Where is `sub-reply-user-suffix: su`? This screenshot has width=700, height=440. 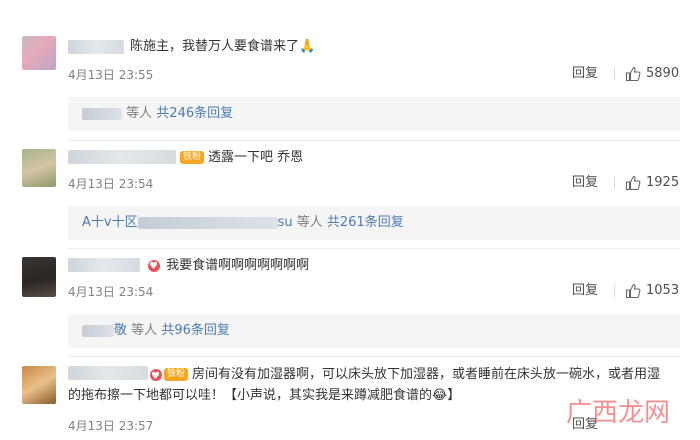 sub-reply-user-suffix: su is located at coordinates (285, 222).